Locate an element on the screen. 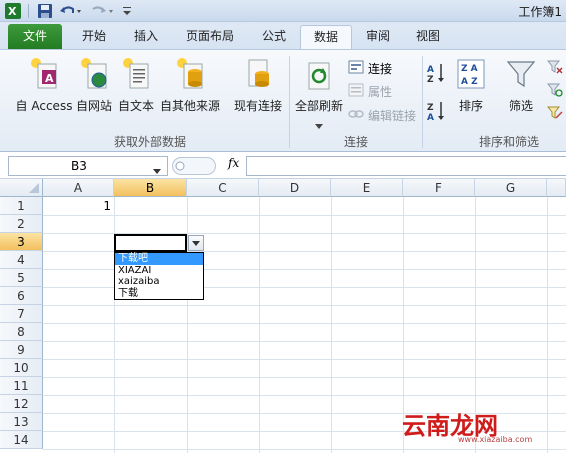 The height and width of the screenshot is (453, 566). validation-dropdown-button is located at coordinates (196, 243).